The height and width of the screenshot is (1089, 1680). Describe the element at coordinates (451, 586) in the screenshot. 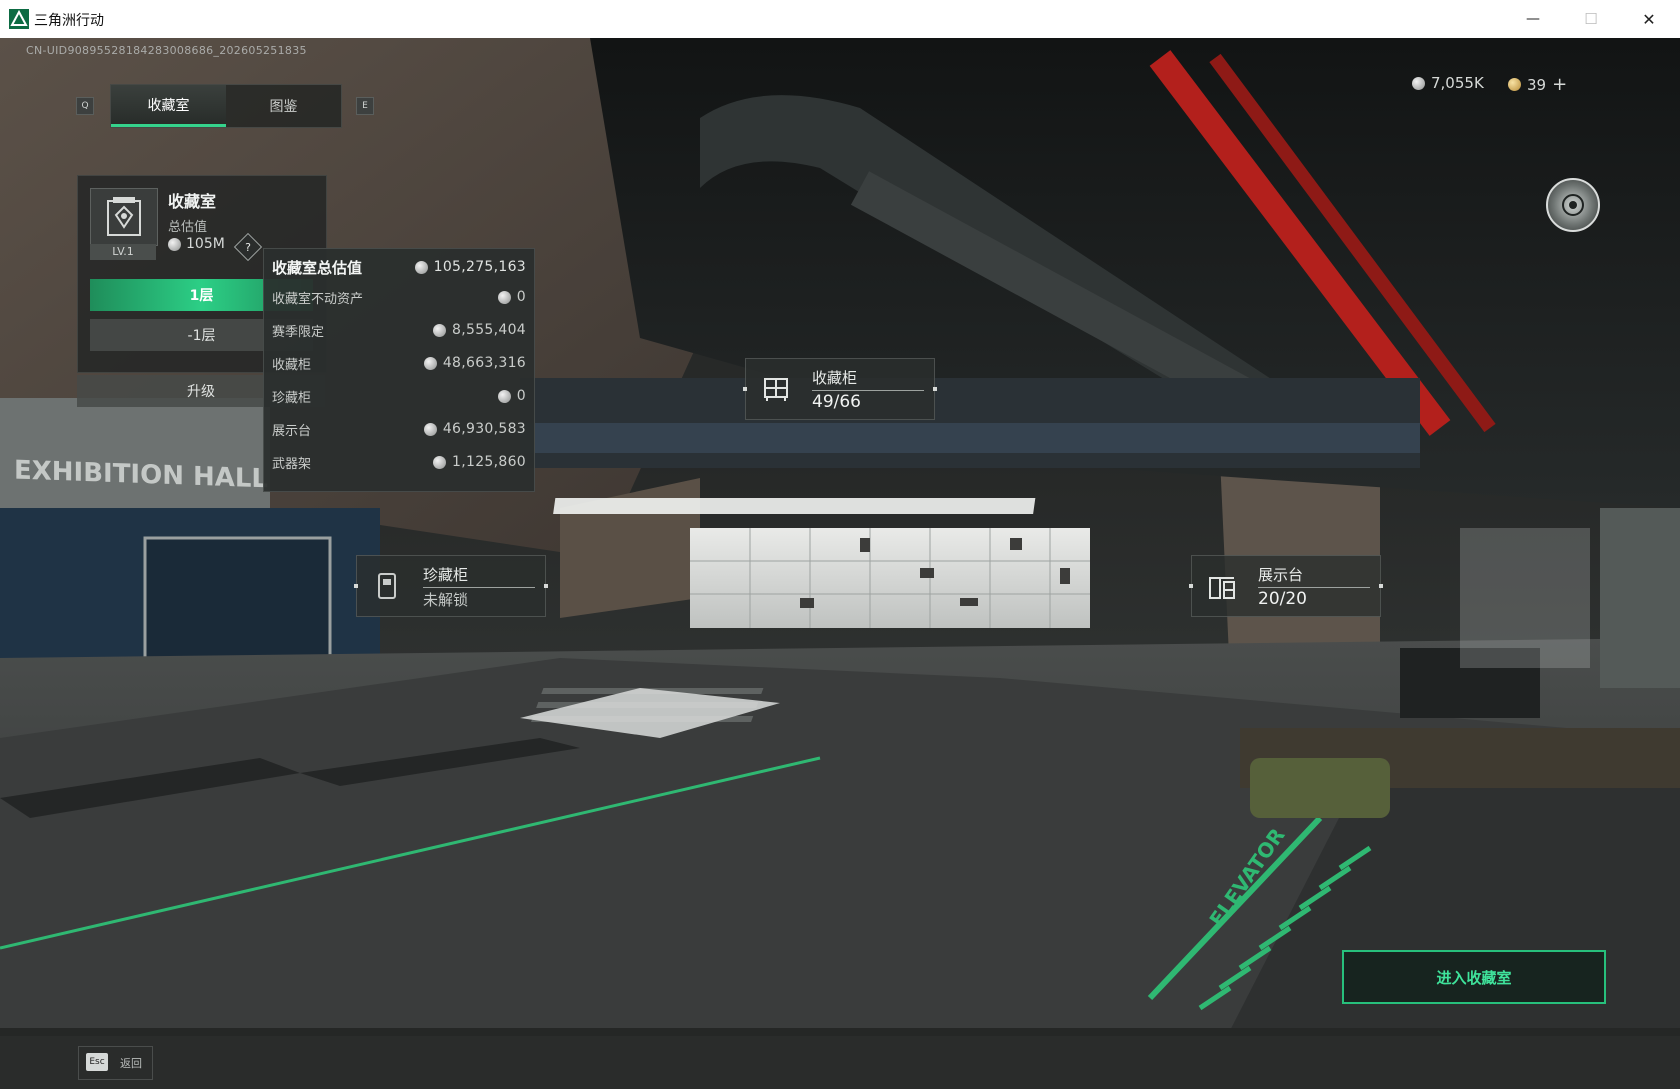

I see `hotspot-rare-cabinet: 珍藏柜 未解锁` at that location.